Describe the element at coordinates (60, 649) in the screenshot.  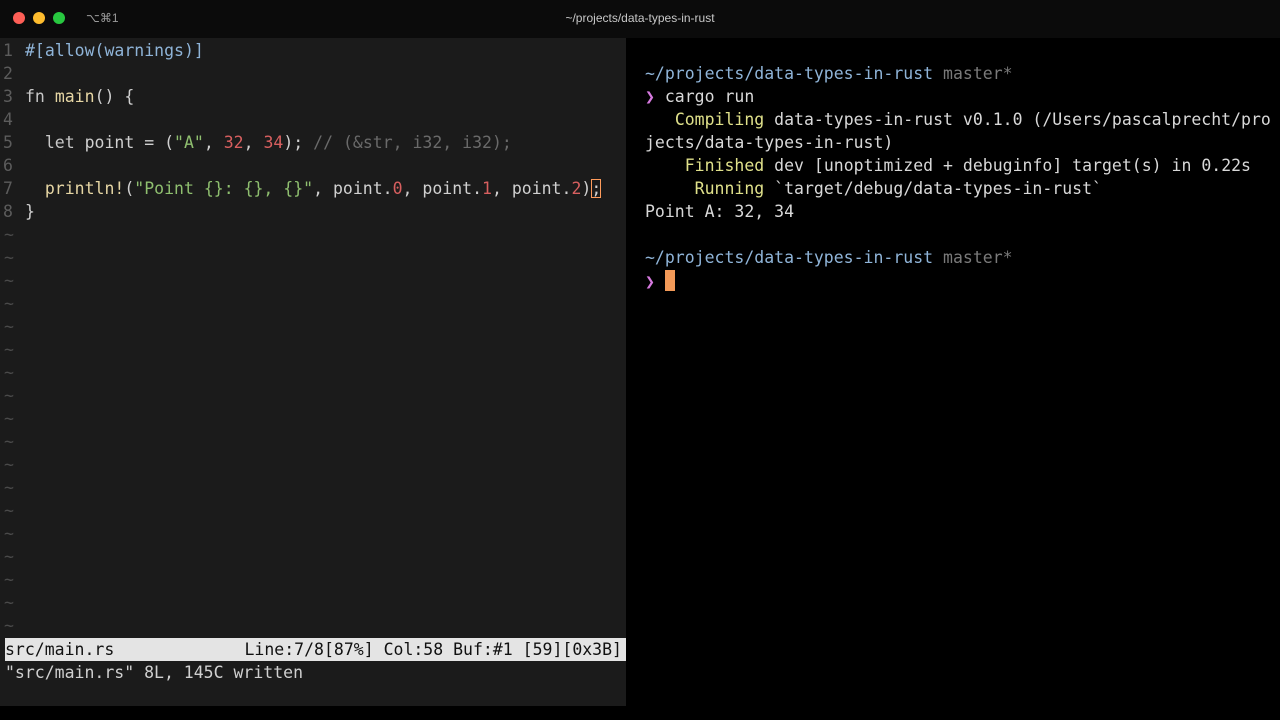
I see `status-filename: src/main.rs` at that location.